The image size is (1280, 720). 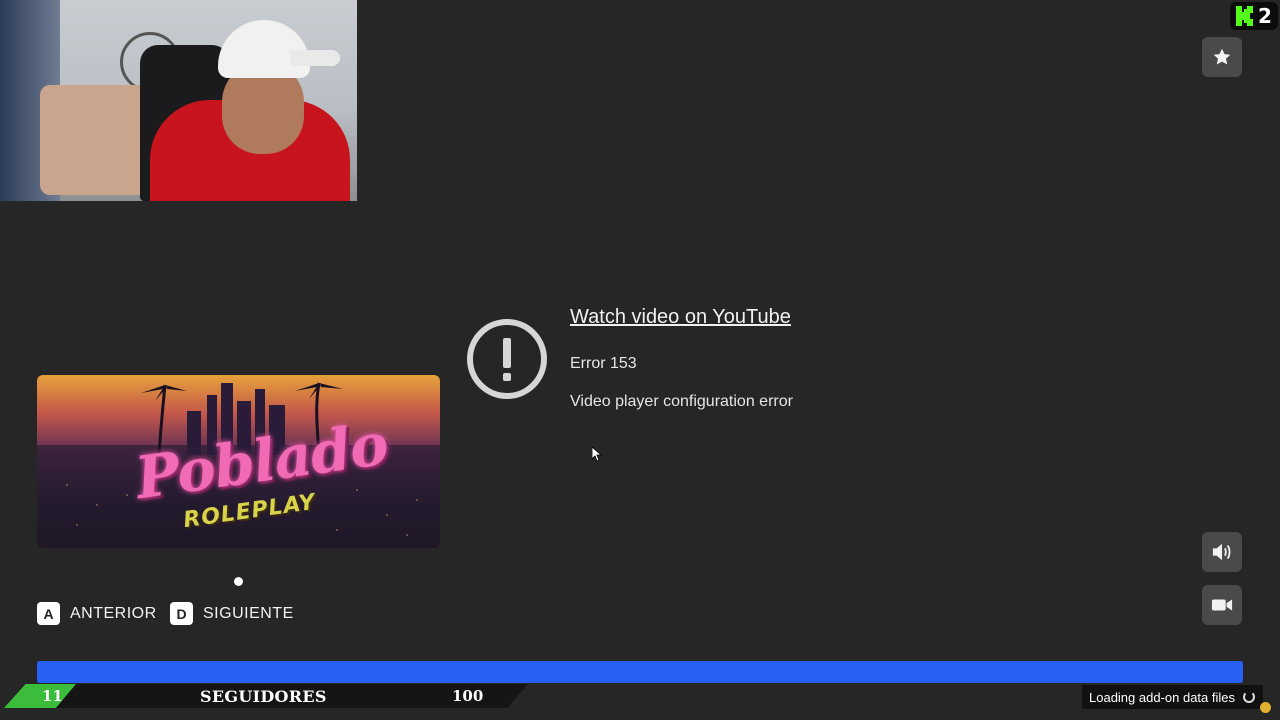 What do you see at coordinates (181, 613) in the screenshot?
I see `key-hint-d: D` at bounding box center [181, 613].